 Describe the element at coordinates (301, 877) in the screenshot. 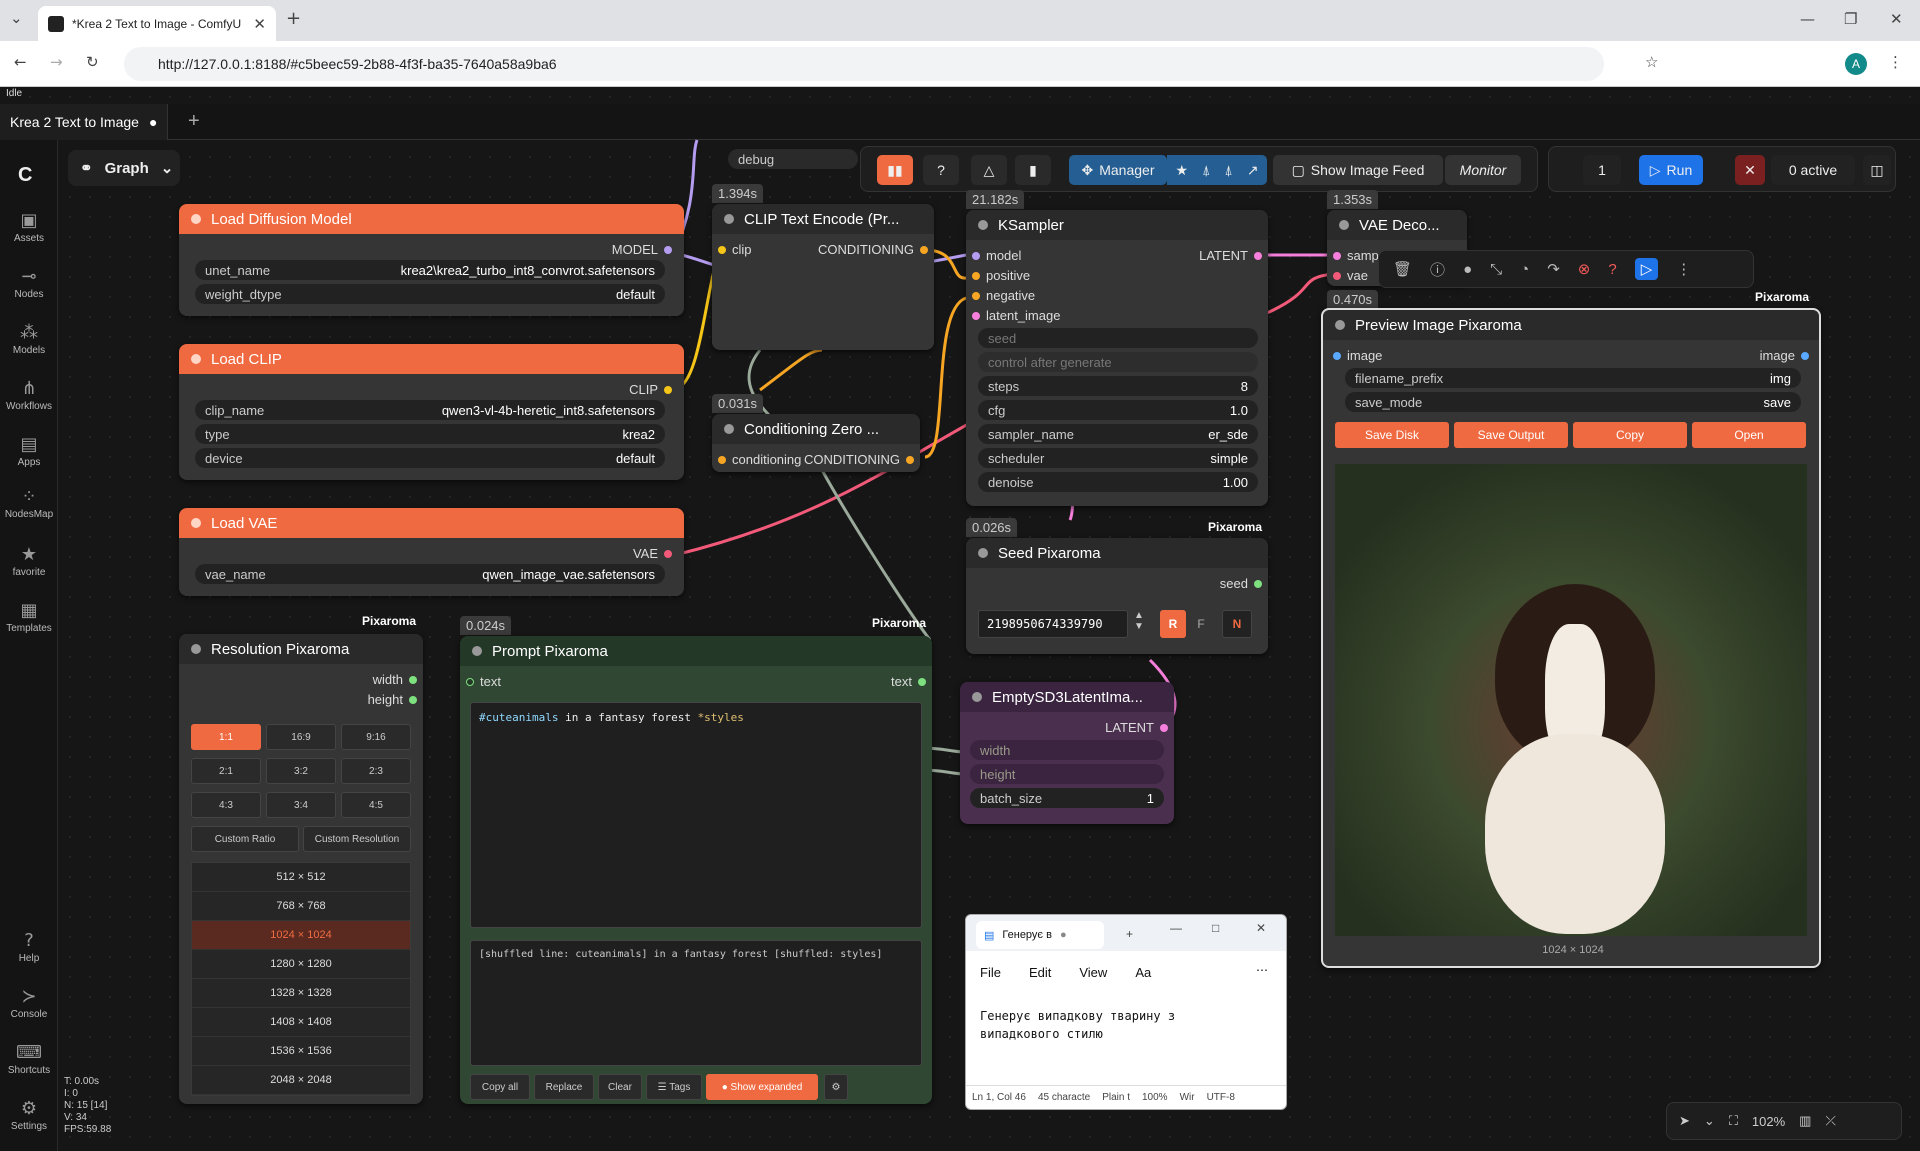

I see `resolution-option: 512 × 512` at that location.